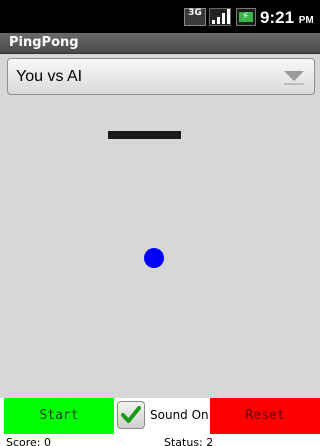  Describe the element at coordinates (294, 84) in the screenshot. I see `dropdown-arrow-underline` at that location.